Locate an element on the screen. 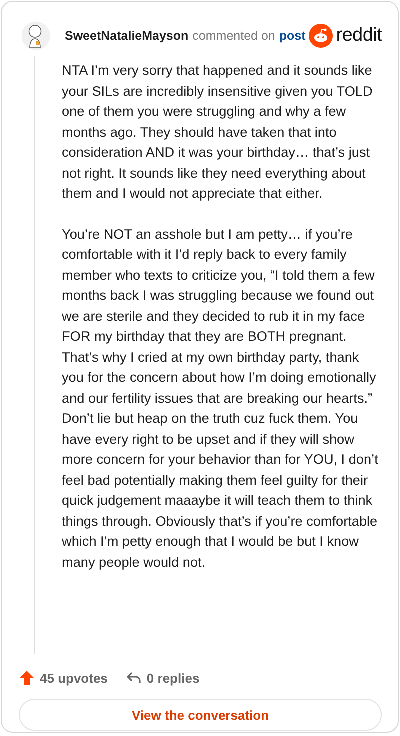  view-conversation-button: View the conversation is located at coordinates (200, 715).